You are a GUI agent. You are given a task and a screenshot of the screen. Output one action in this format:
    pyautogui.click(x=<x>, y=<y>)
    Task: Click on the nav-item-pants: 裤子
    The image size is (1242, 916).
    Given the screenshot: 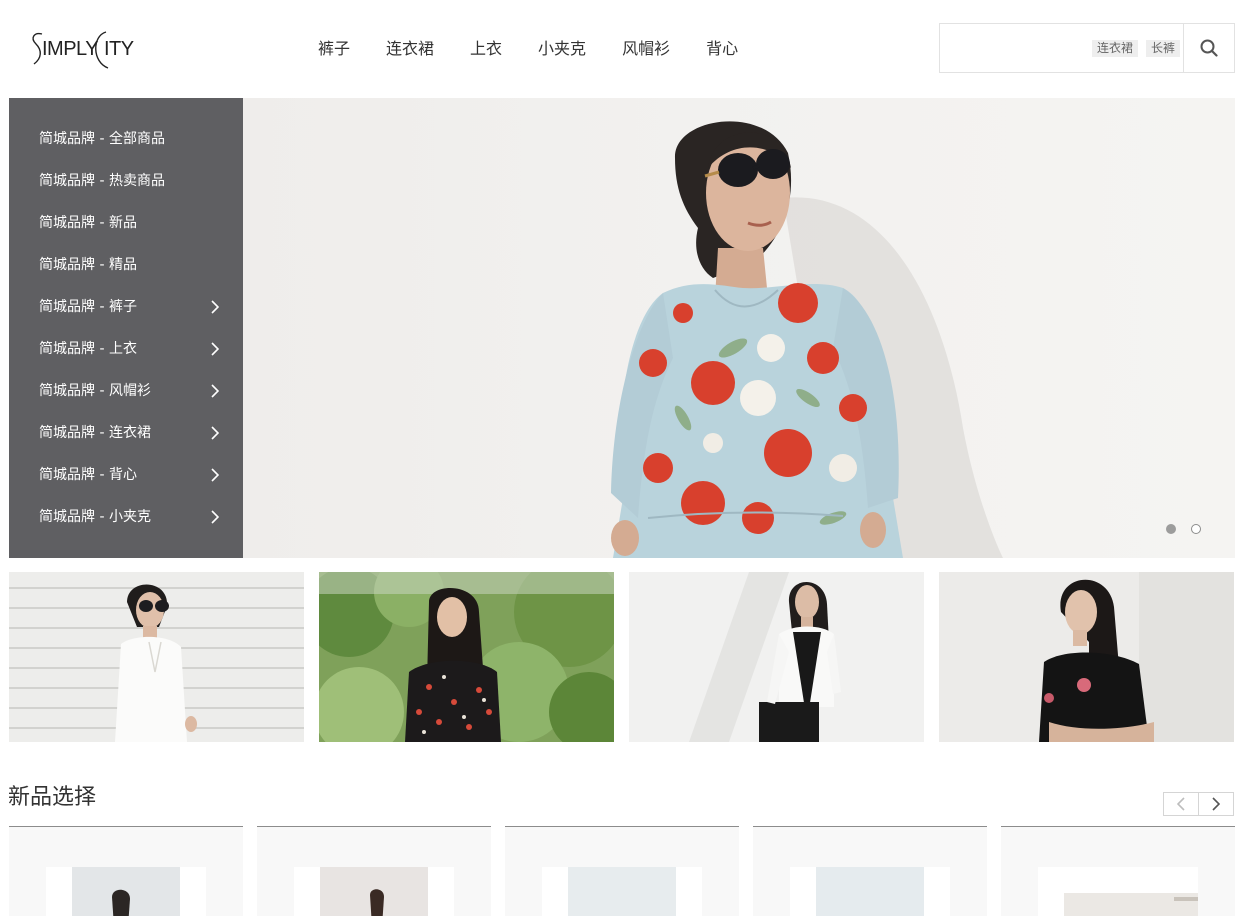 What is the action you would take?
    pyautogui.click(x=334, y=49)
    